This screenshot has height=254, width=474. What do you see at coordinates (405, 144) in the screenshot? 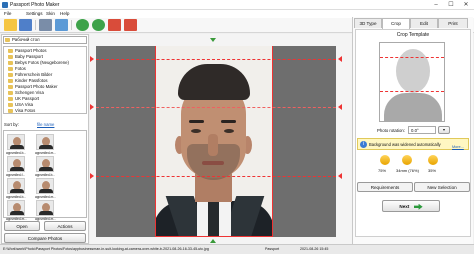
I see `info-text: Background was widened automatically` at bounding box center [405, 144].